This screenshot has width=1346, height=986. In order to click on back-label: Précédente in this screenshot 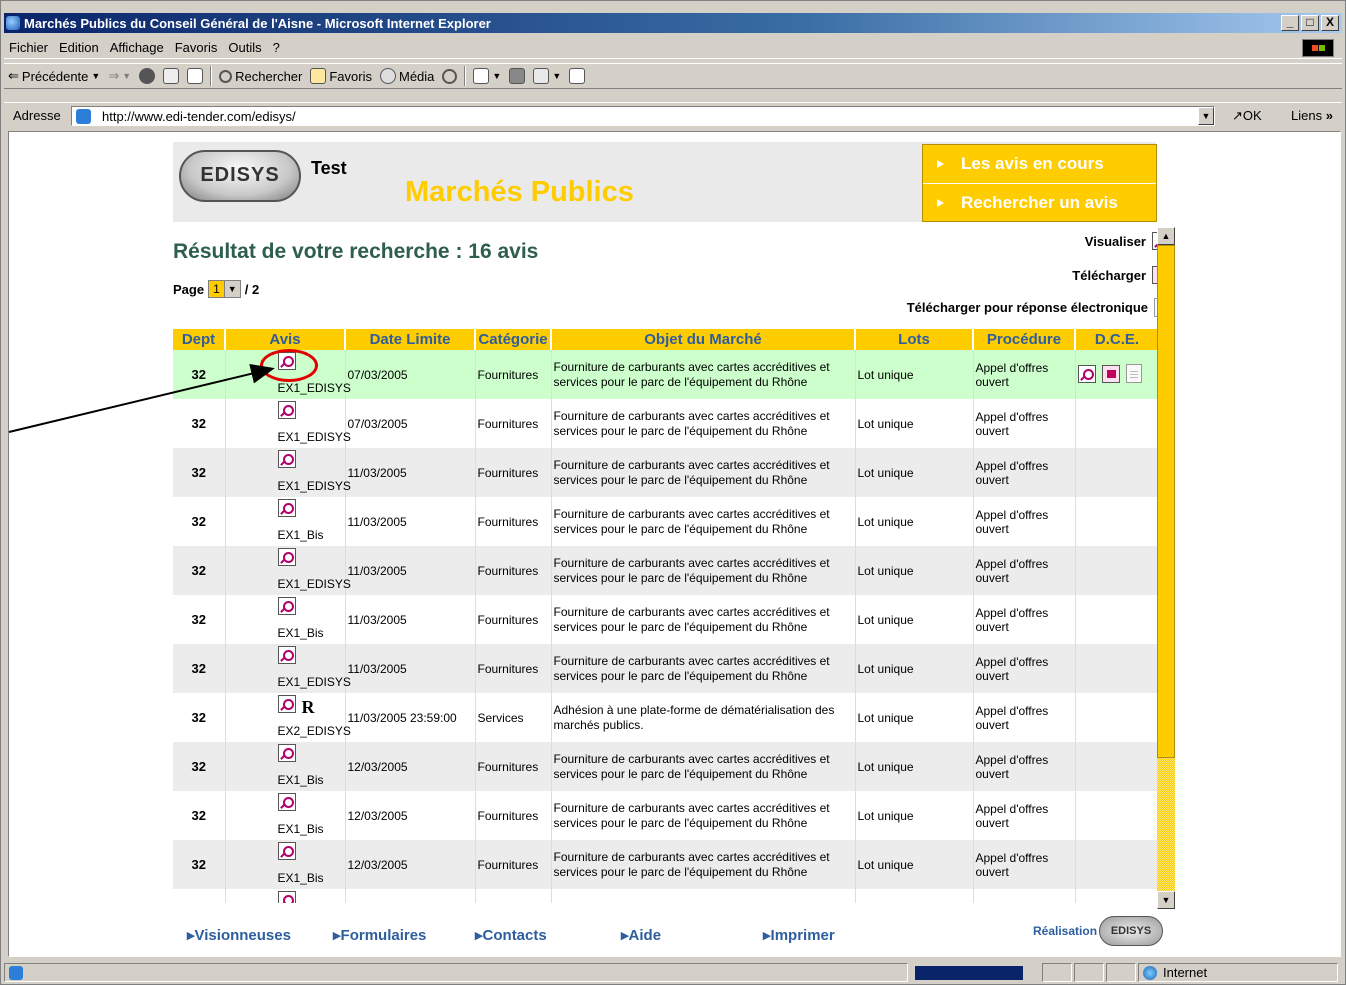, I will do `click(55, 76)`.